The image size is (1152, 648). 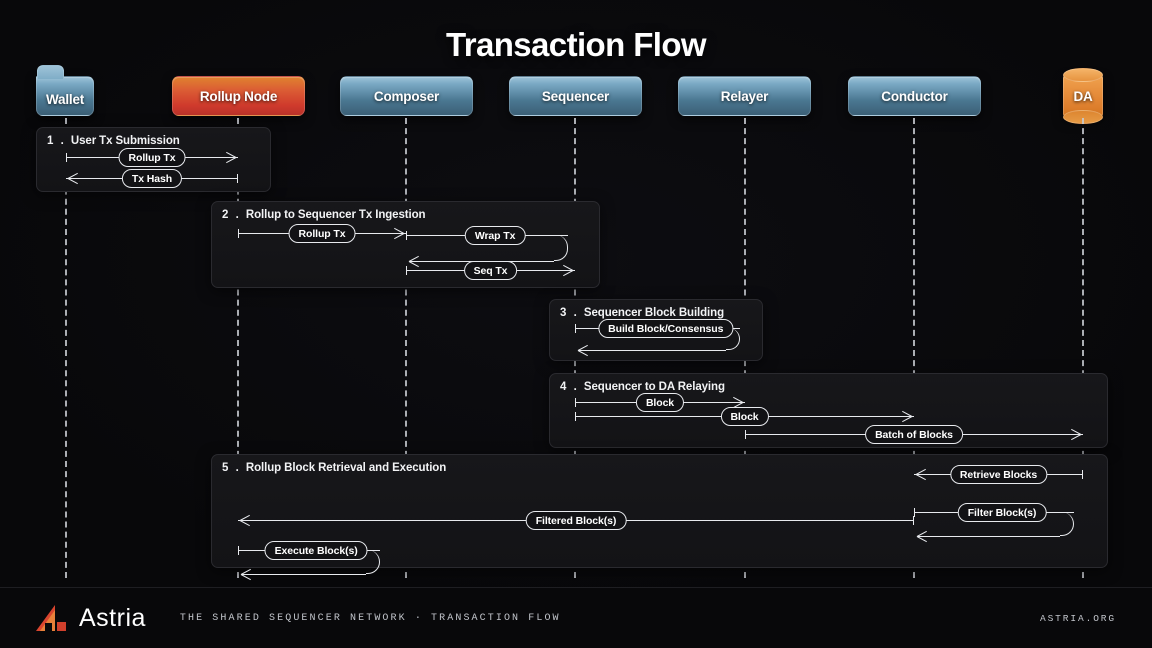 I want to click on participant-label: Sequencer, so click(x=575, y=96).